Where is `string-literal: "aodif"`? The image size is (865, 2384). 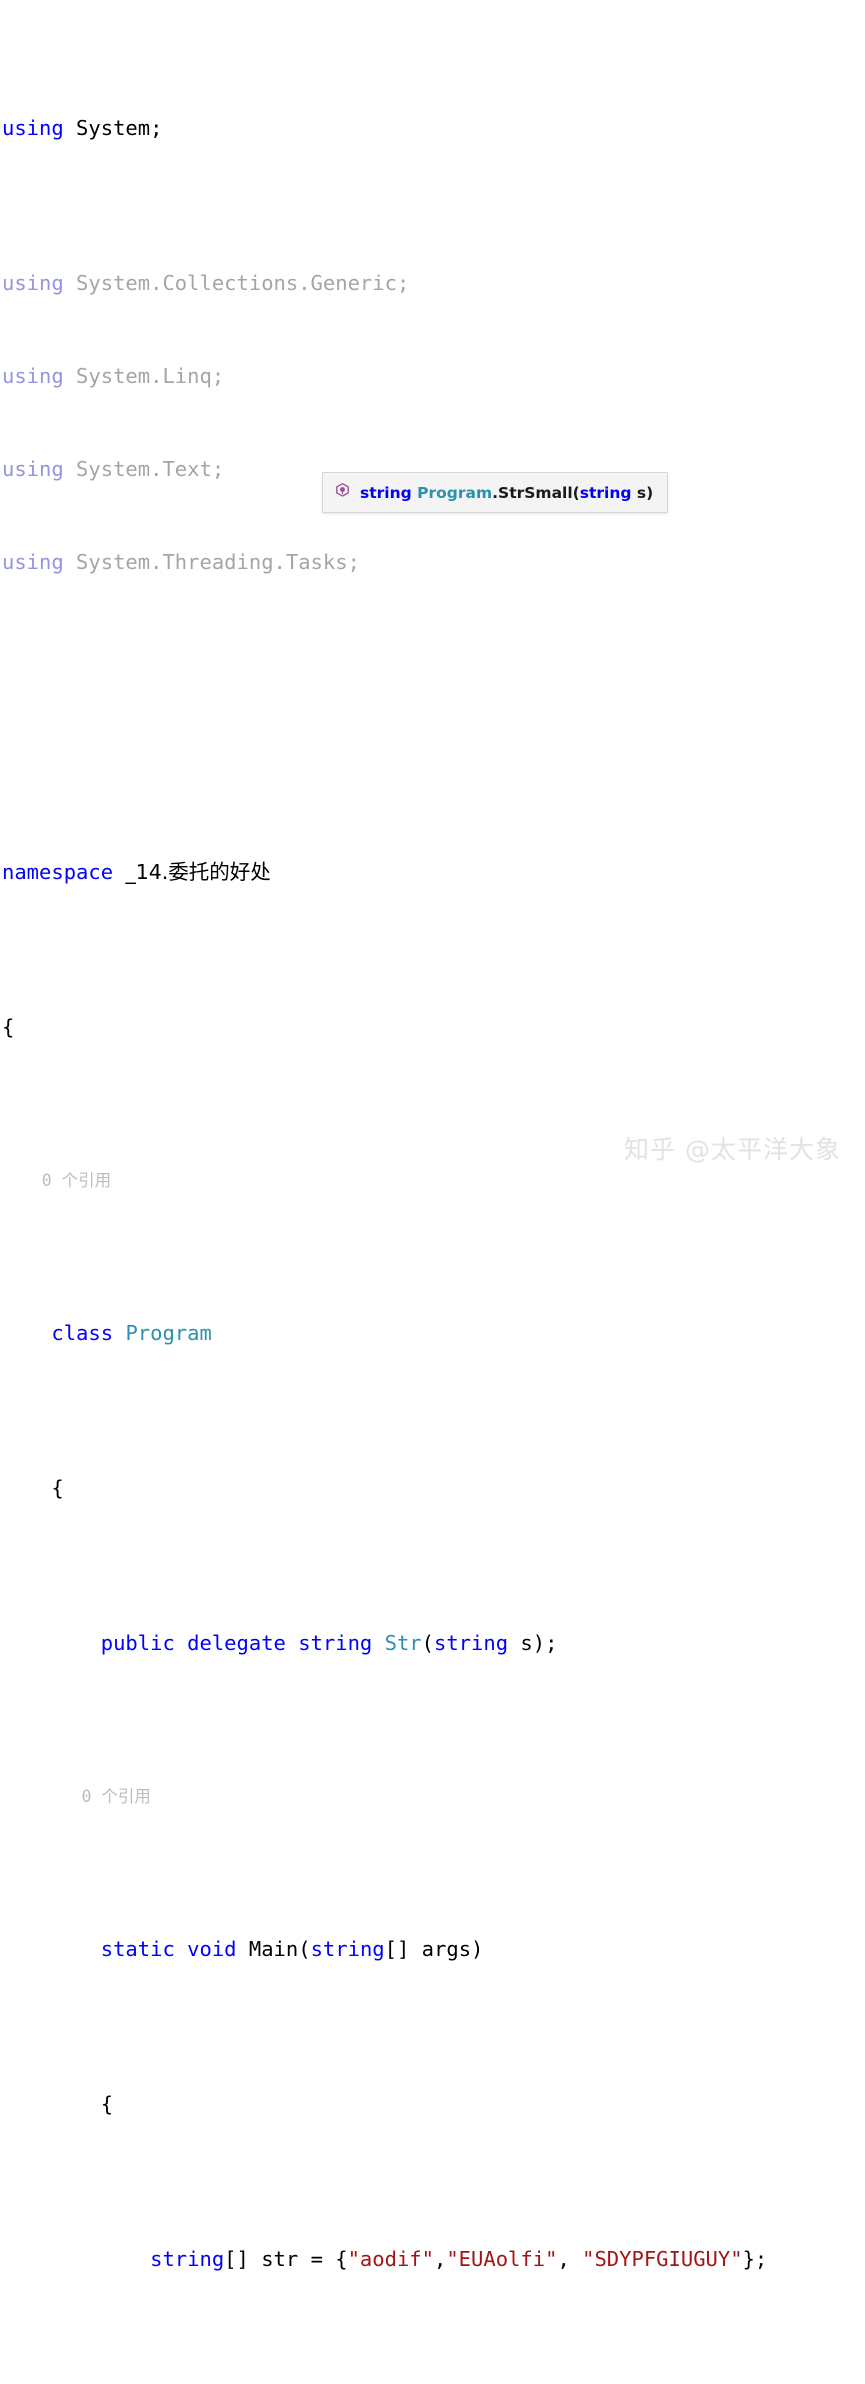
string-literal: "aodif" is located at coordinates (390, 2259).